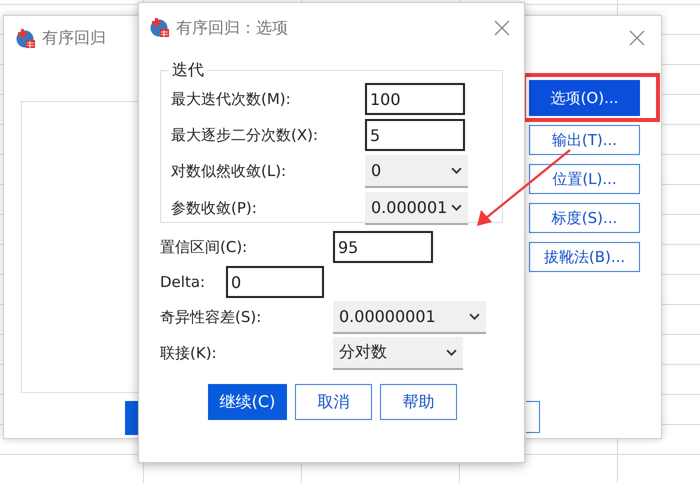 This screenshot has height=483, width=700. Describe the element at coordinates (416, 171) in the screenshot. I see `dropdown: 0` at that location.